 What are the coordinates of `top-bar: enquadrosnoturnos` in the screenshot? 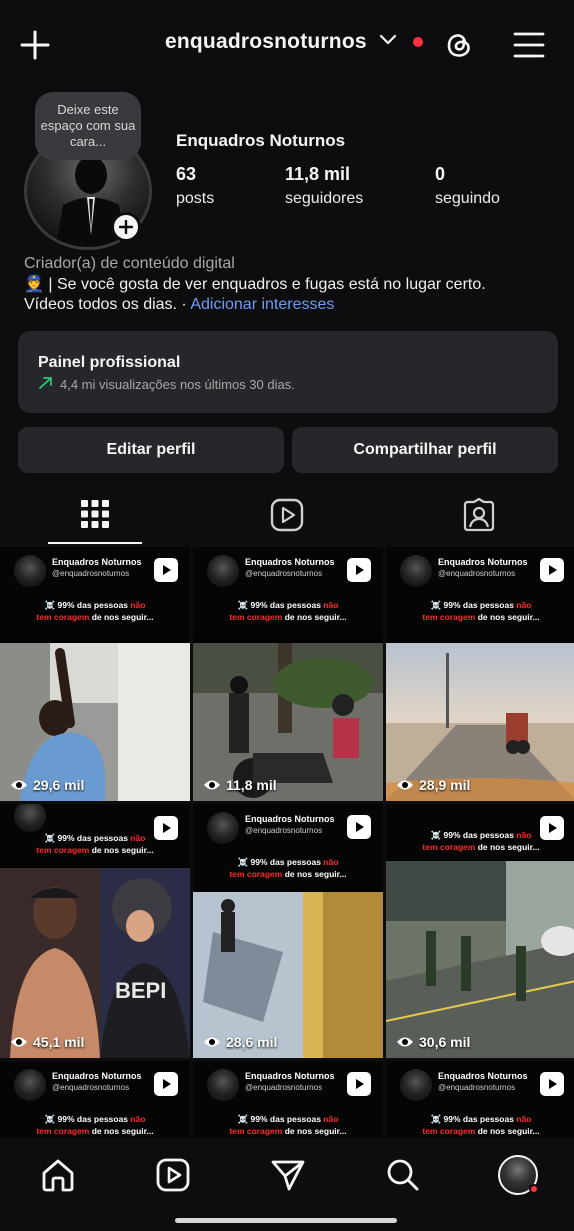 It's located at (287, 45).